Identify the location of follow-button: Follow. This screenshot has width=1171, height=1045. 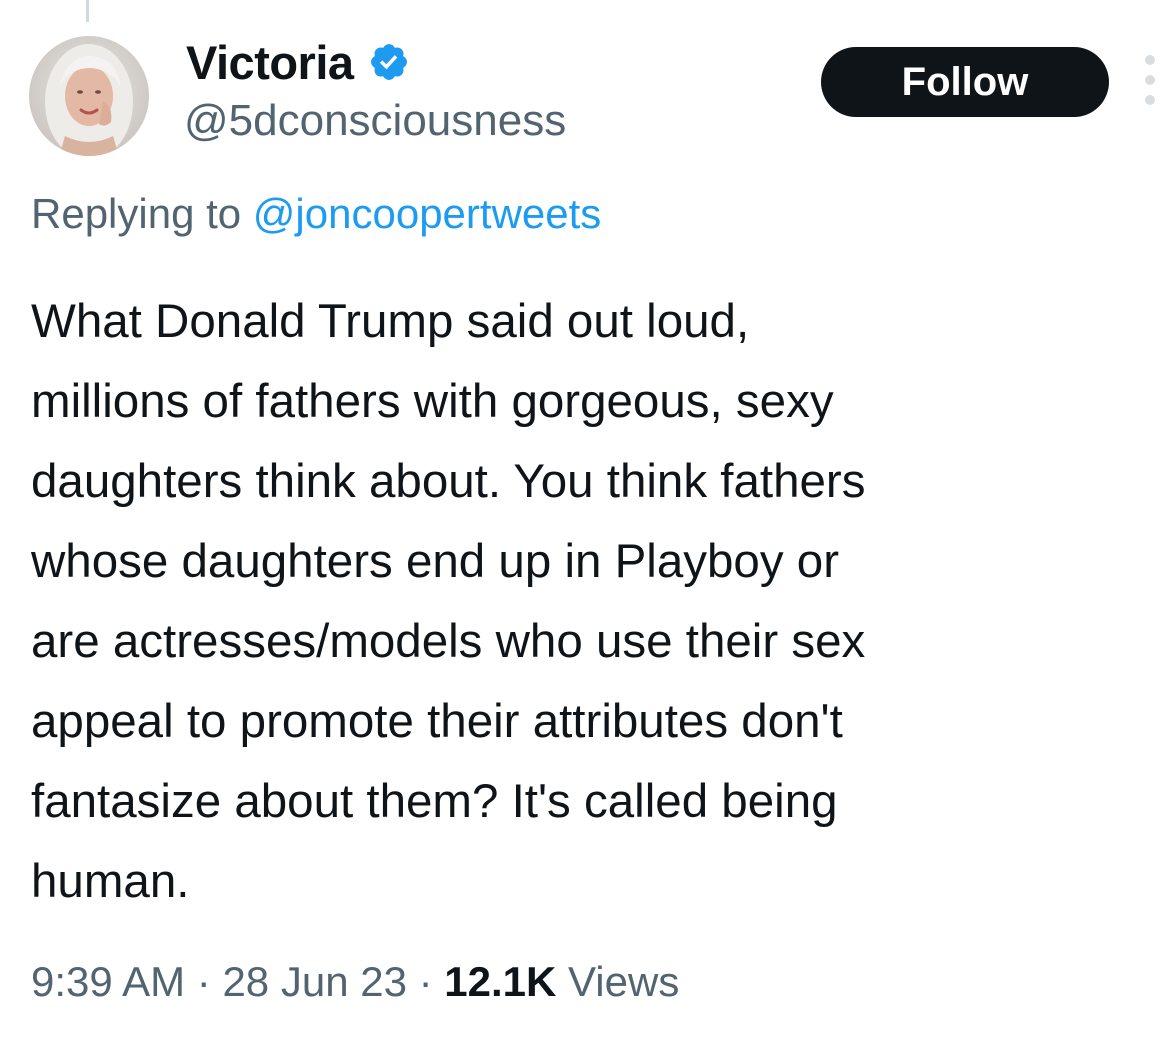
(965, 82).